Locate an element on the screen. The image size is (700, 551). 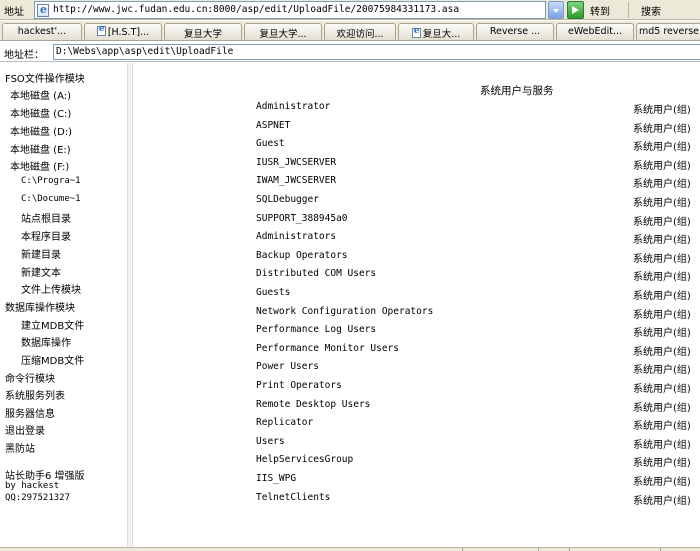
sidebar-item-service-list: 系统服务列表 is located at coordinates (35, 394).